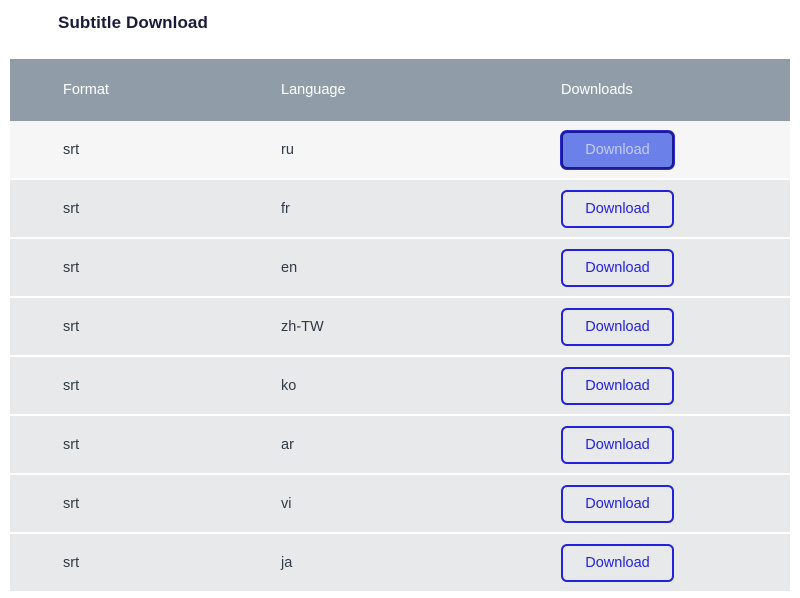 The image size is (800, 598). I want to click on column-header-downloads: Downloads, so click(661, 90).